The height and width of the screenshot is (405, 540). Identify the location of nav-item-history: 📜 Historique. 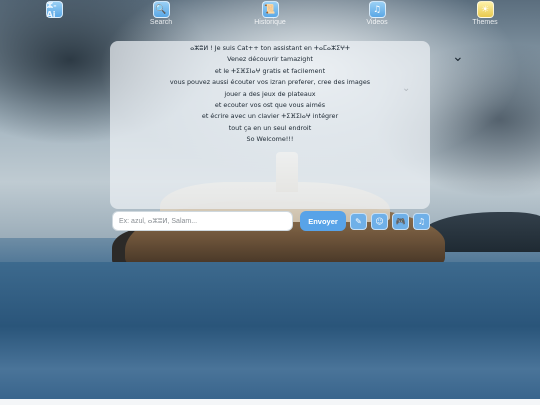
(270, 16).